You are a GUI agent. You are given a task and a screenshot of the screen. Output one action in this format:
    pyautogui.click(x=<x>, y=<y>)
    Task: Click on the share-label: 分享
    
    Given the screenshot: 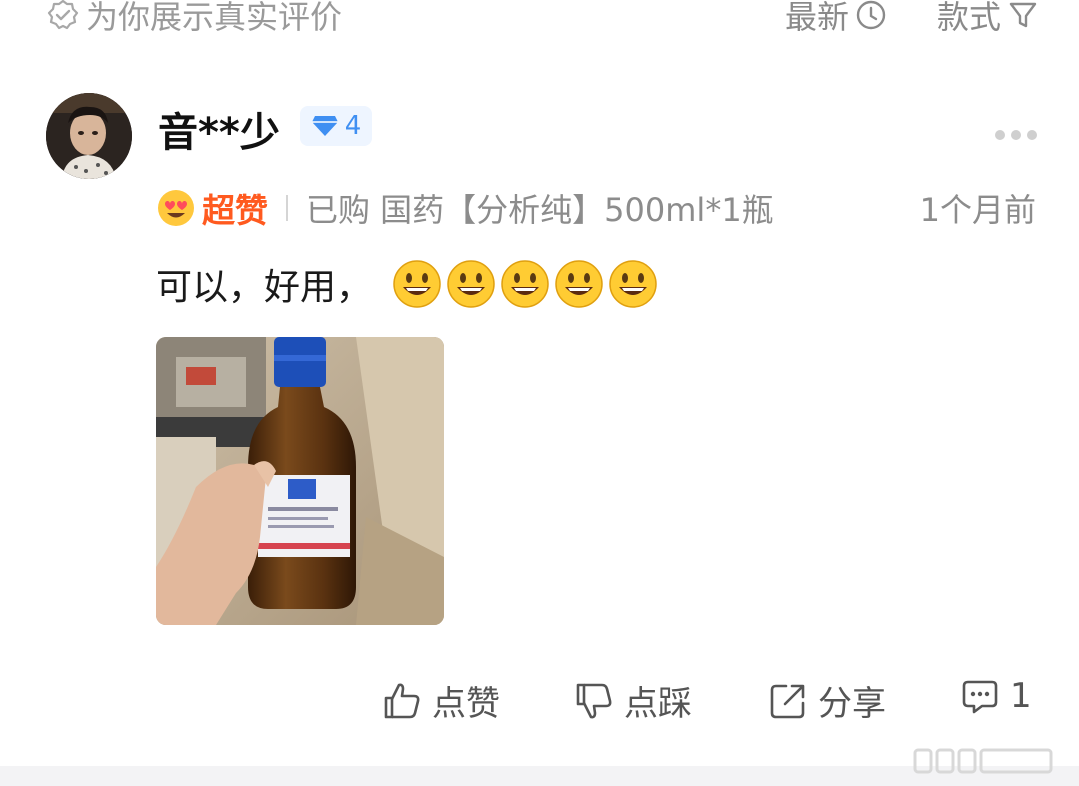 What is the action you would take?
    pyautogui.click(x=852, y=704)
    